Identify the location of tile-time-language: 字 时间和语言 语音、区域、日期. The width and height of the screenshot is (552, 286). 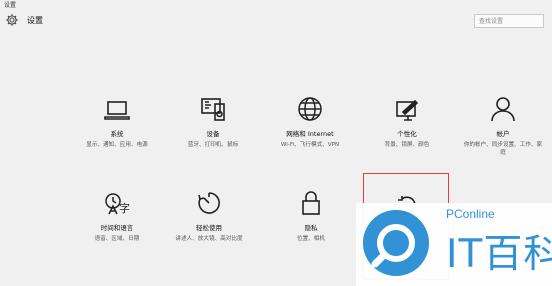
(117, 214).